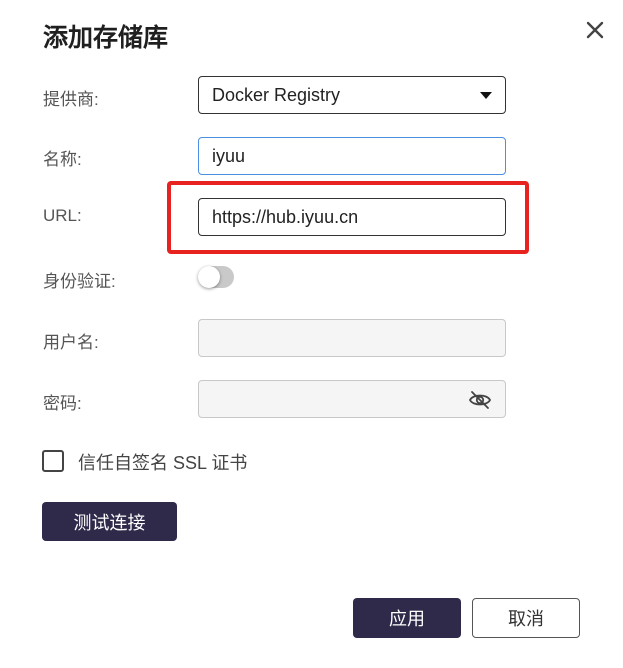 This screenshot has height=668, width=623. I want to click on auth-label: 身份验证:, so click(79, 281).